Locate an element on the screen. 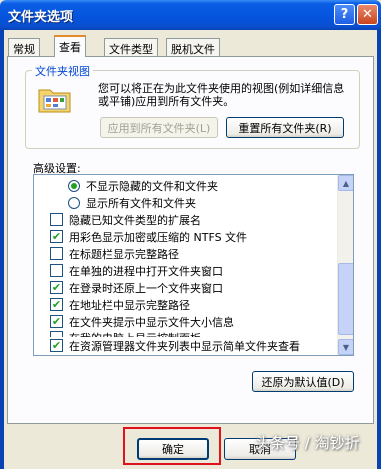 This screenshot has width=381, height=469. title-bar: 文件夹选项 ? ✕ is located at coordinates (190, 15).